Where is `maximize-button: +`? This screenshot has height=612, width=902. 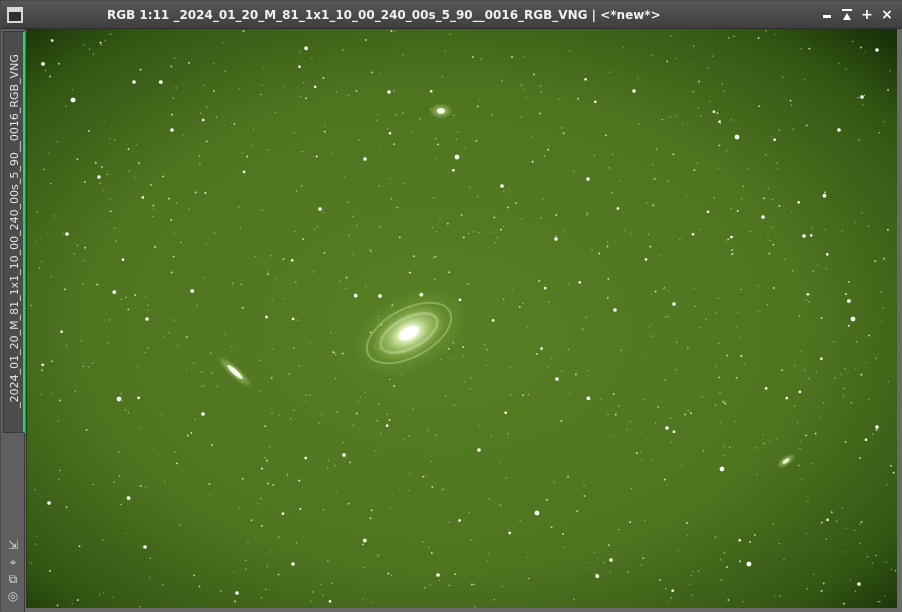
maximize-button: + is located at coordinates (867, 15).